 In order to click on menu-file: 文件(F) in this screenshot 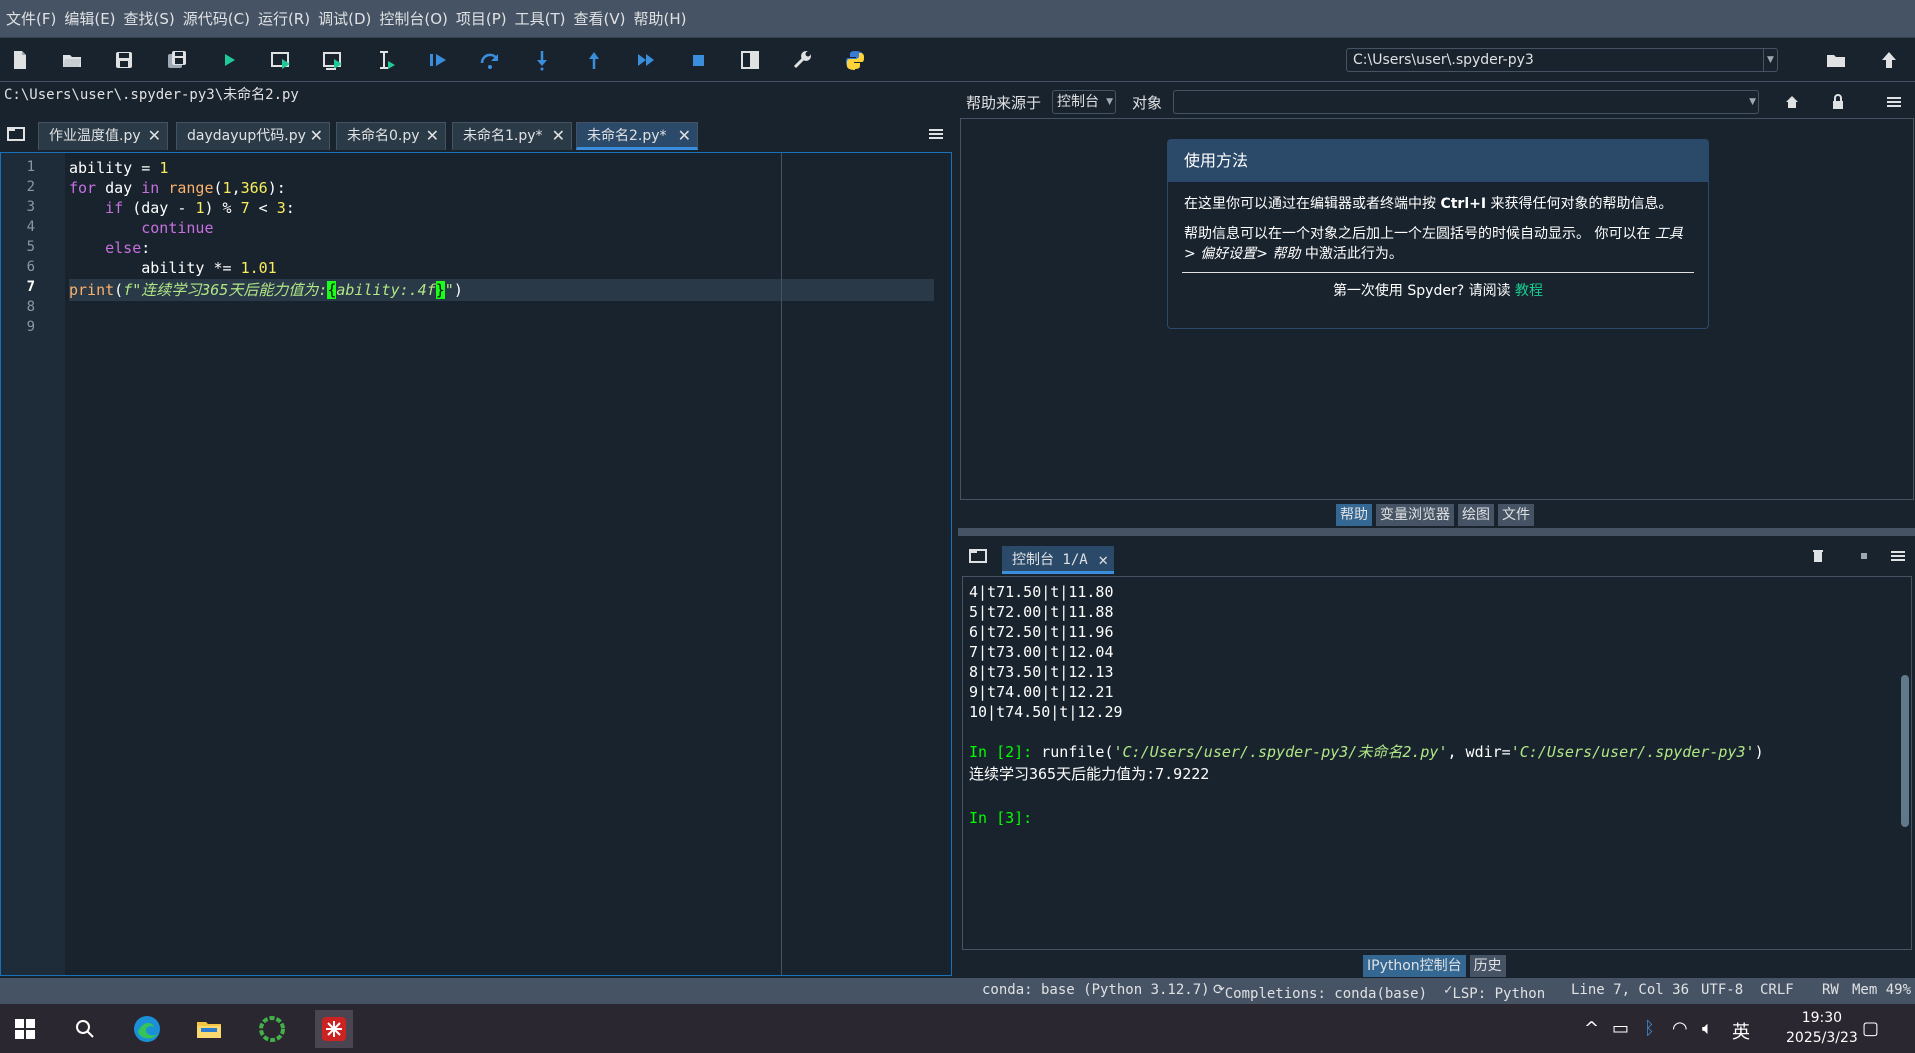, I will do `click(31, 19)`.